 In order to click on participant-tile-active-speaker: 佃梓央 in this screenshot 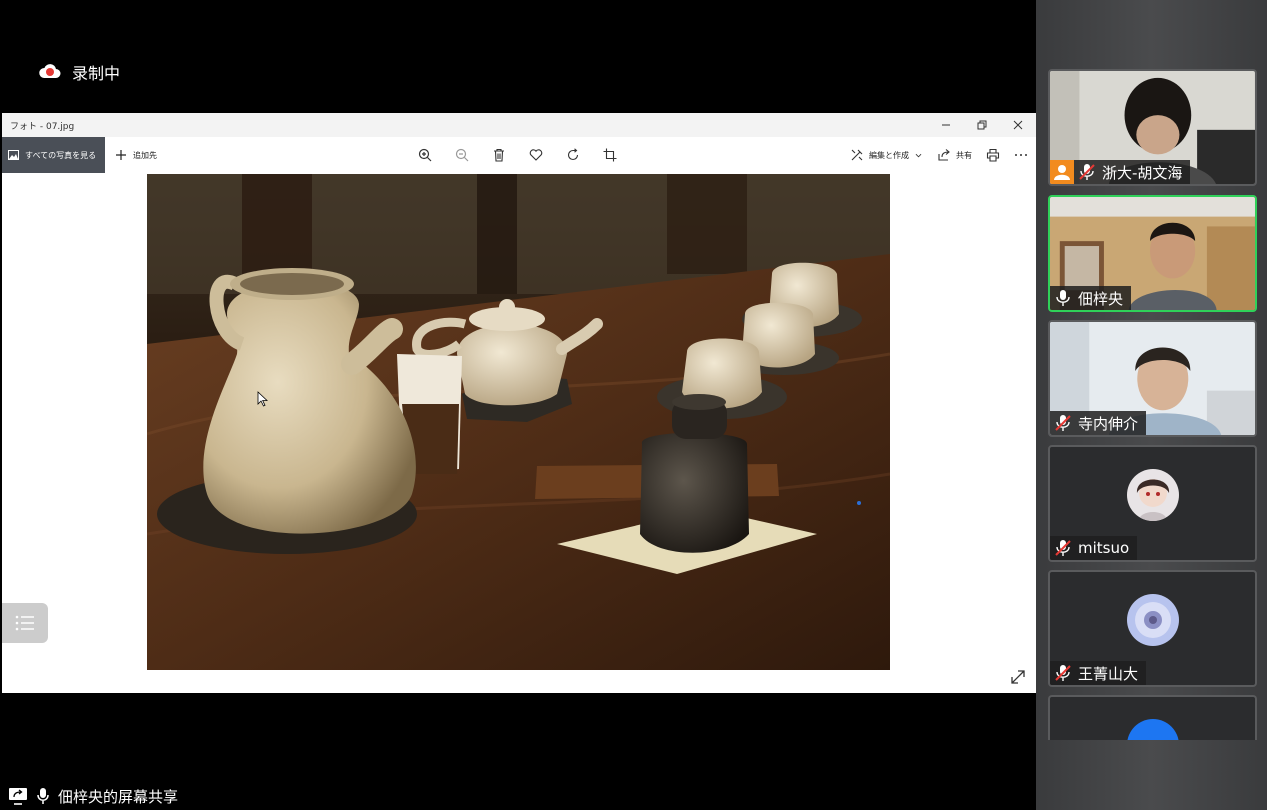, I will do `click(1152, 253)`.